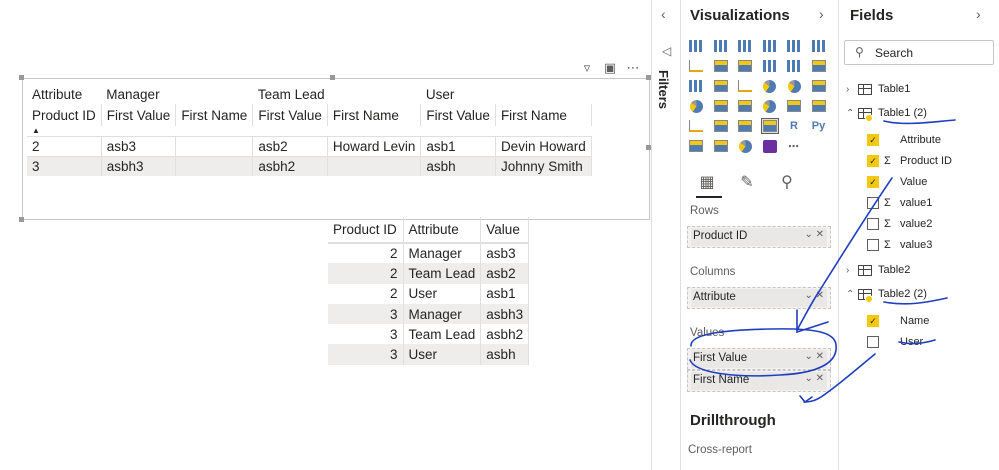 Image resolution: width=999 pixels, height=470 pixels. What do you see at coordinates (770, 146) in the screenshot?
I see `power-apps-icon` at bounding box center [770, 146].